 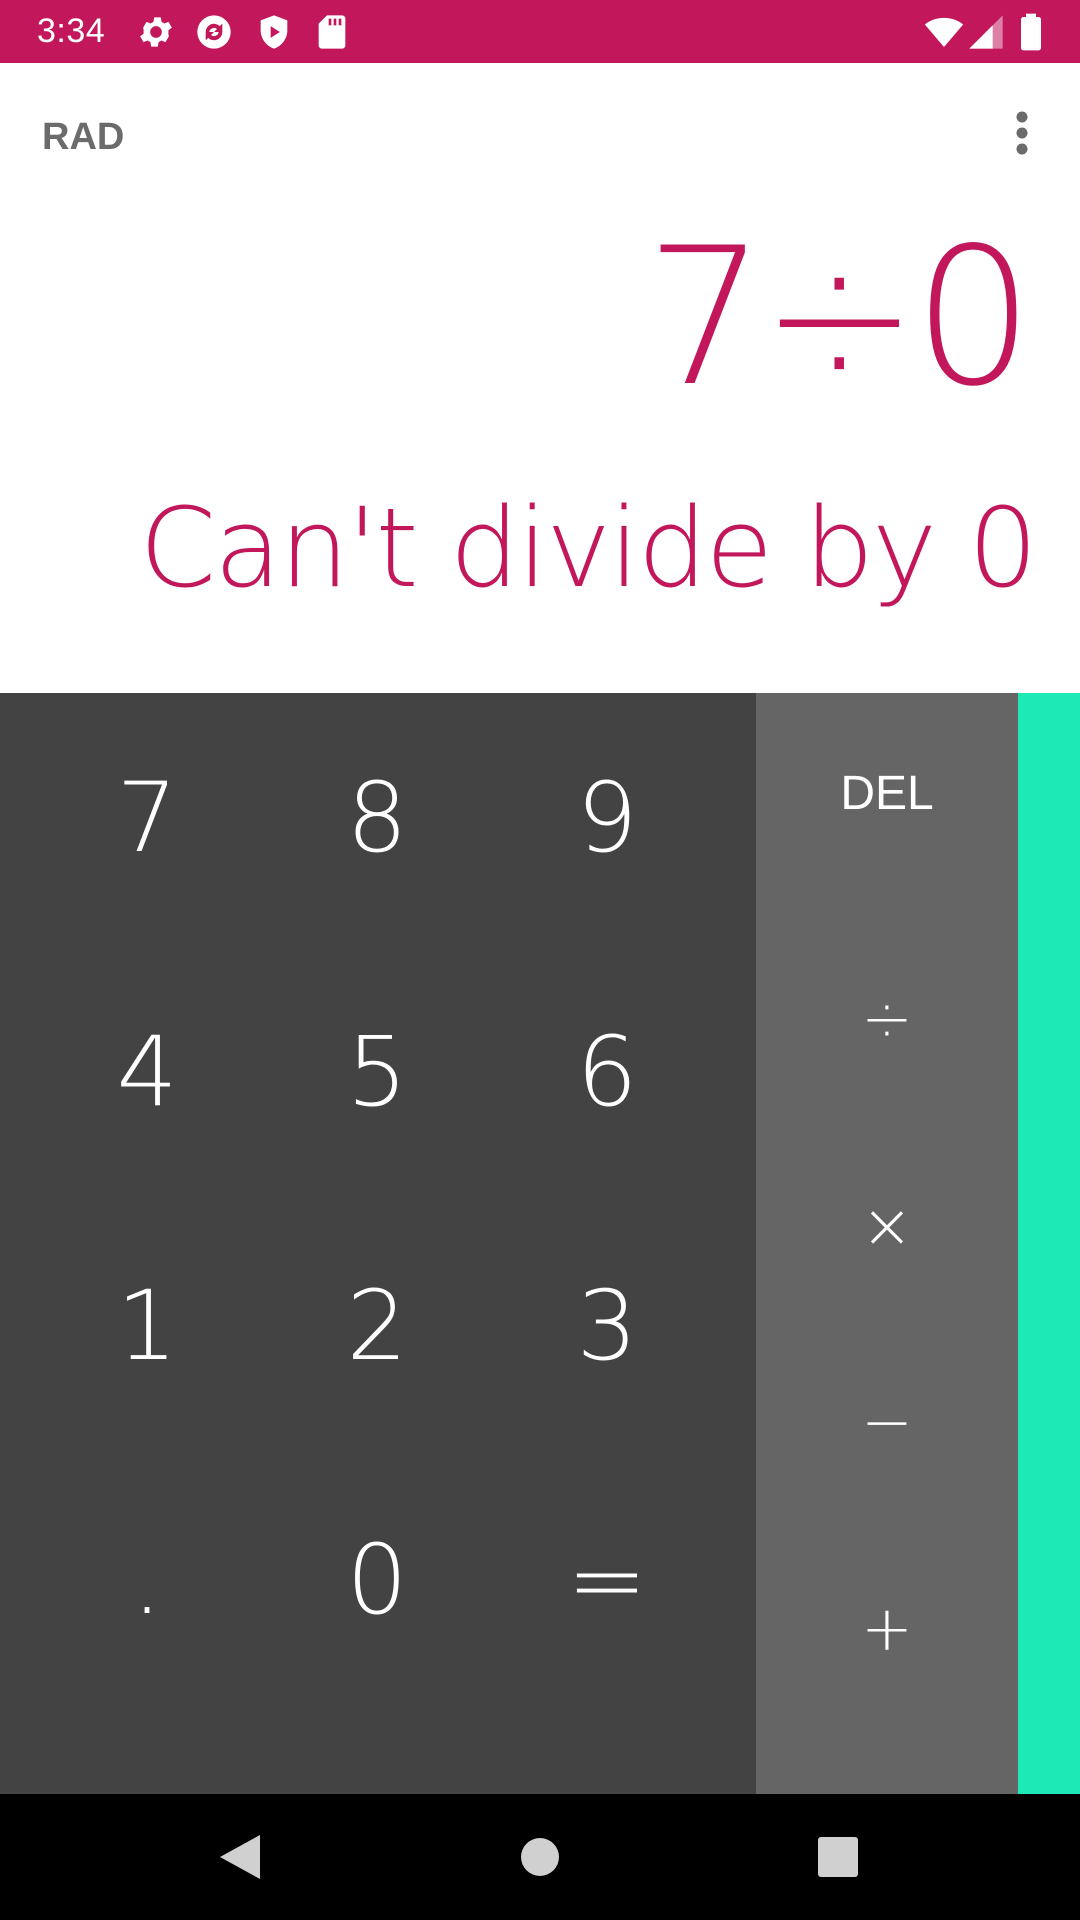 I want to click on divide-button: ÷, so click(x=887, y=1018).